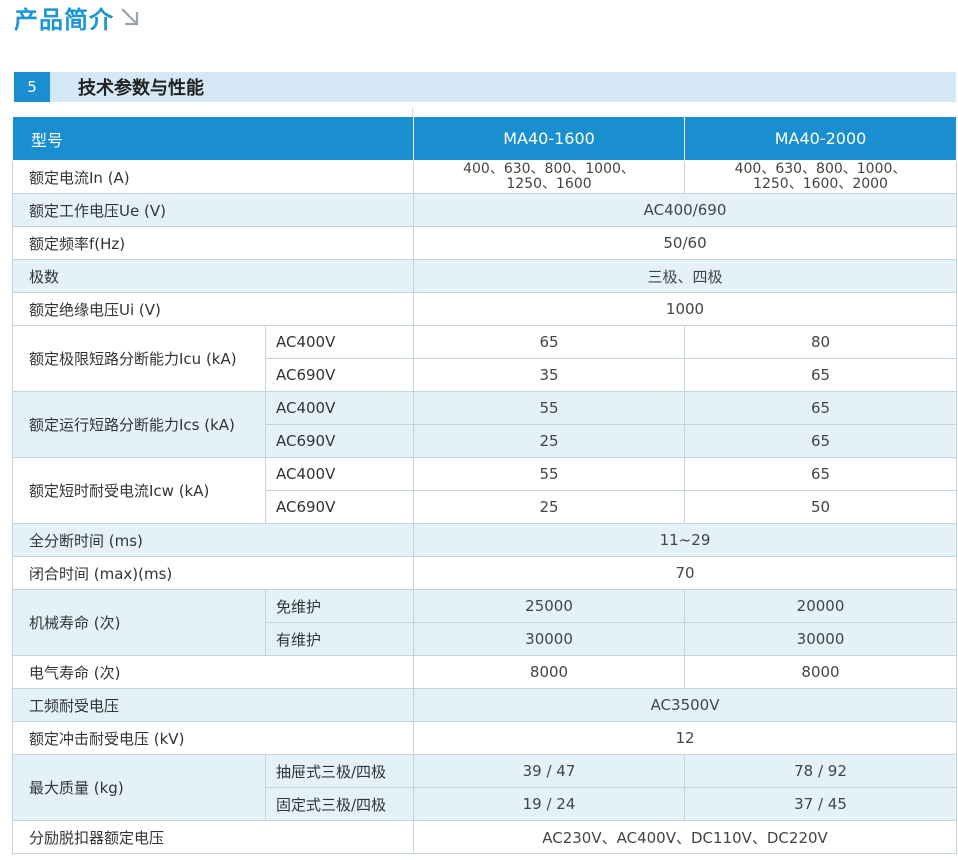  Describe the element at coordinates (685, 243) in the screenshot. I see `cell-value: 50/60` at that location.